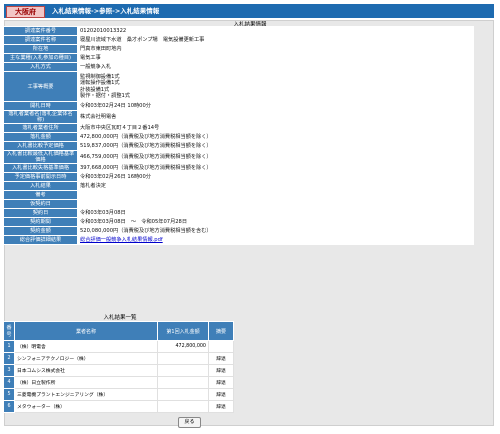 Image resolution: width=500 pixels, height=434 pixels. I want to click on results-row: 2 シンフォニアテクノロジー（株） 辞退, so click(118, 358).